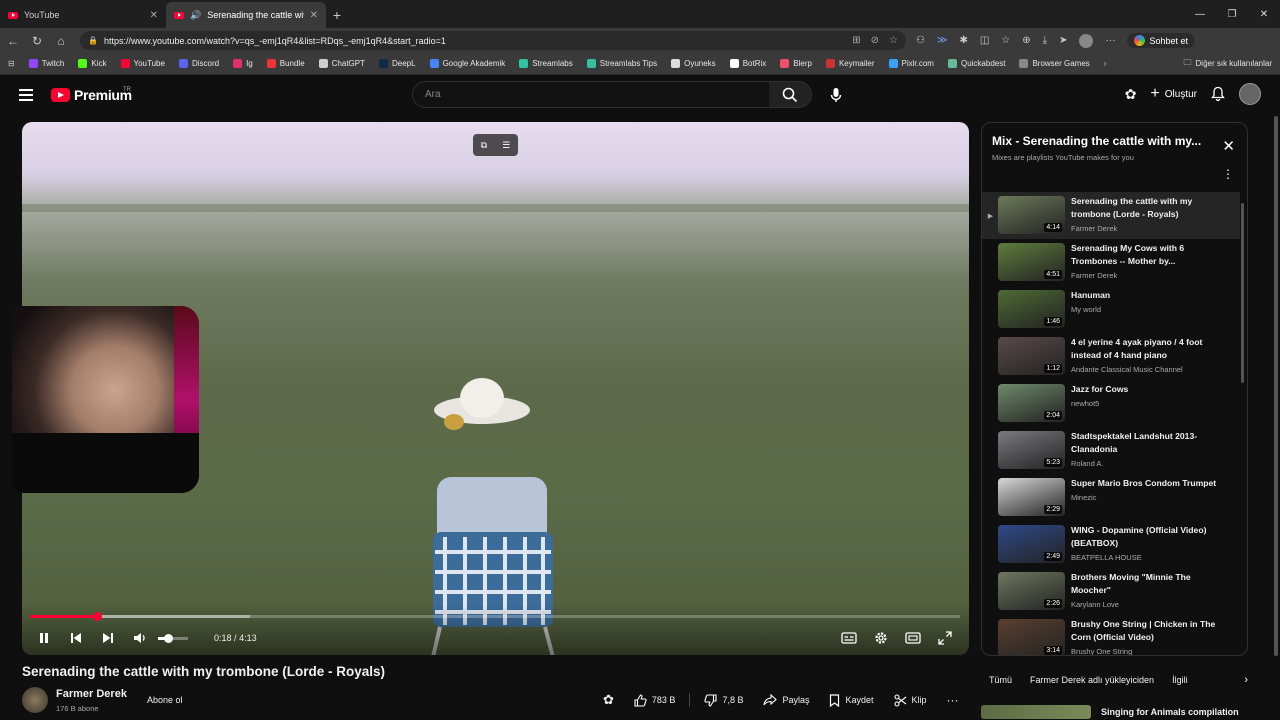  Describe the element at coordinates (1146, 443) in the screenshot. I see `video-title: Stadtspektakel Landshut 2013- Clanadonia` at that location.